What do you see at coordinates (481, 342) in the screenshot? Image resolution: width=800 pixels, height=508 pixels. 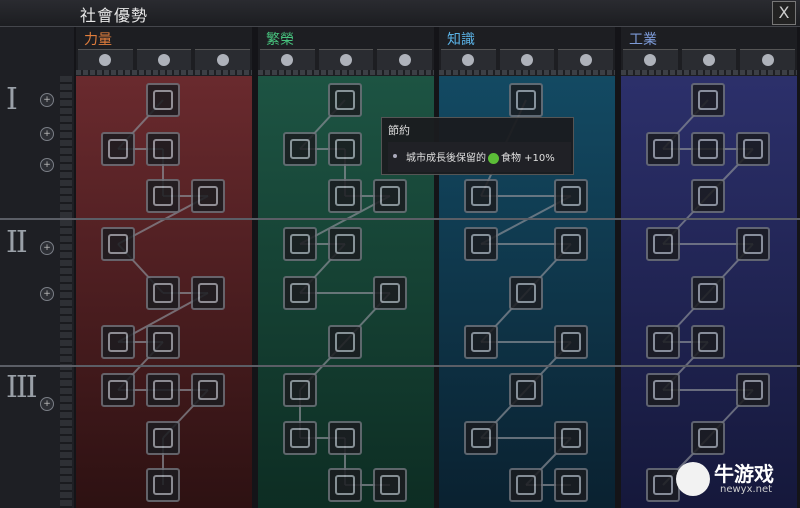 I see `hourglass-icon` at bounding box center [481, 342].